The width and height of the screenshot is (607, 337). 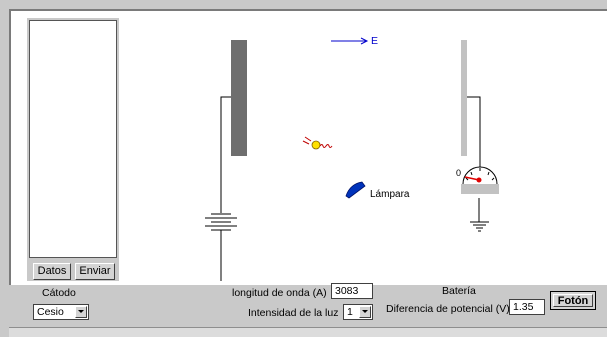 I want to click on intensity-label: Intensidad de la luz, so click(x=293, y=313).